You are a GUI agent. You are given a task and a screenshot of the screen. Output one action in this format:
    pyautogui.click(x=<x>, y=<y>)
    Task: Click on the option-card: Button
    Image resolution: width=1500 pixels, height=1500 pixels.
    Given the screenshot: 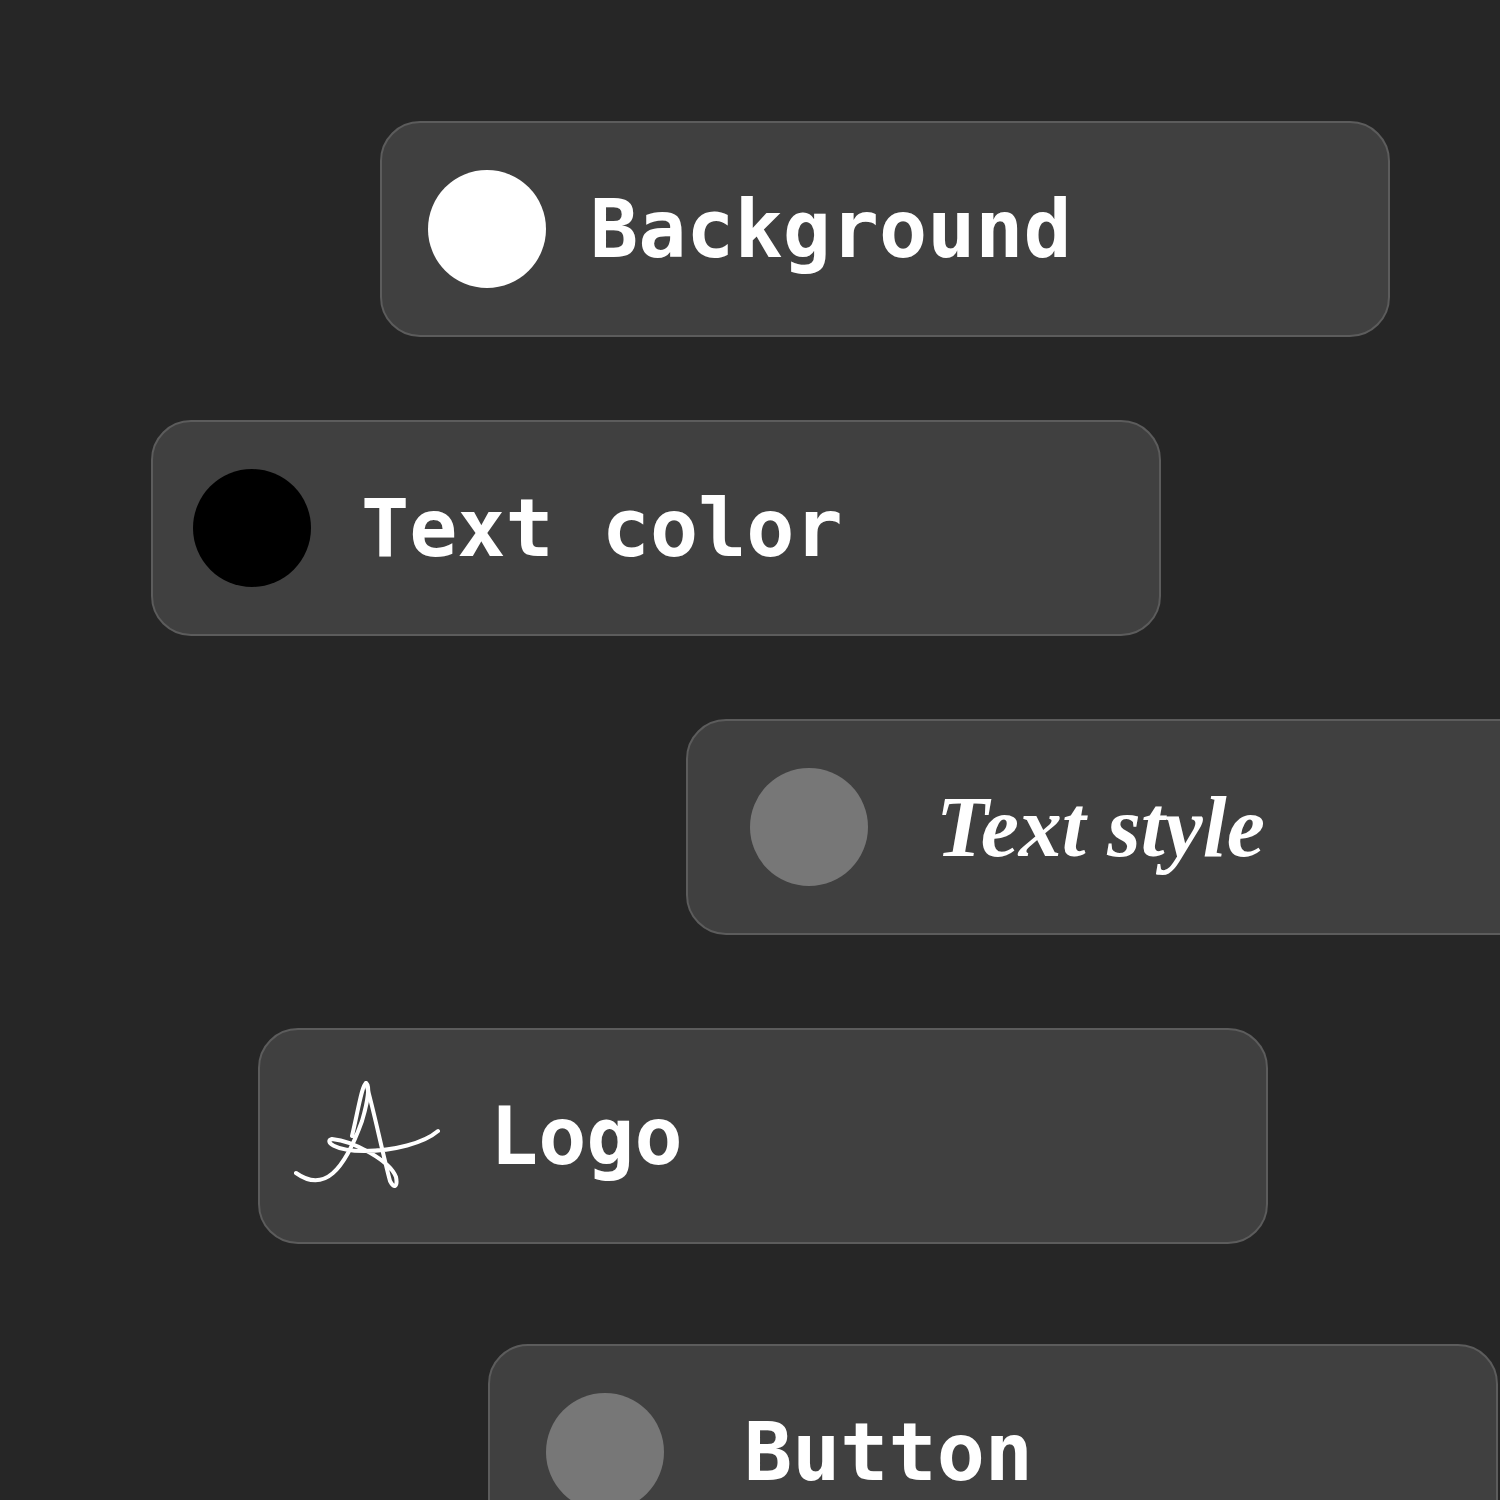 What is the action you would take?
    pyautogui.click(x=993, y=1422)
    